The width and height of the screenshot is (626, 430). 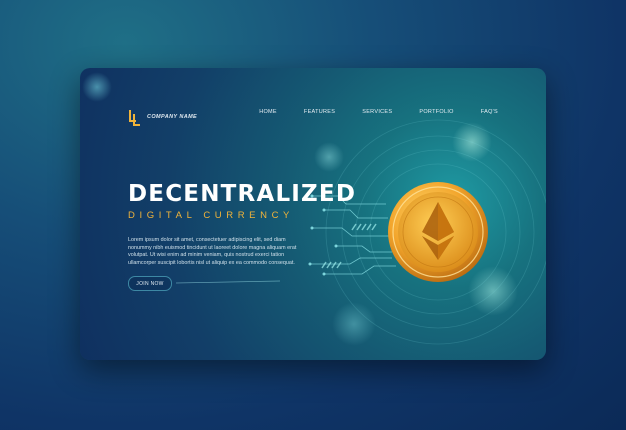 I want to click on nav-item-faqs: FAQ'S, so click(x=489, y=112).